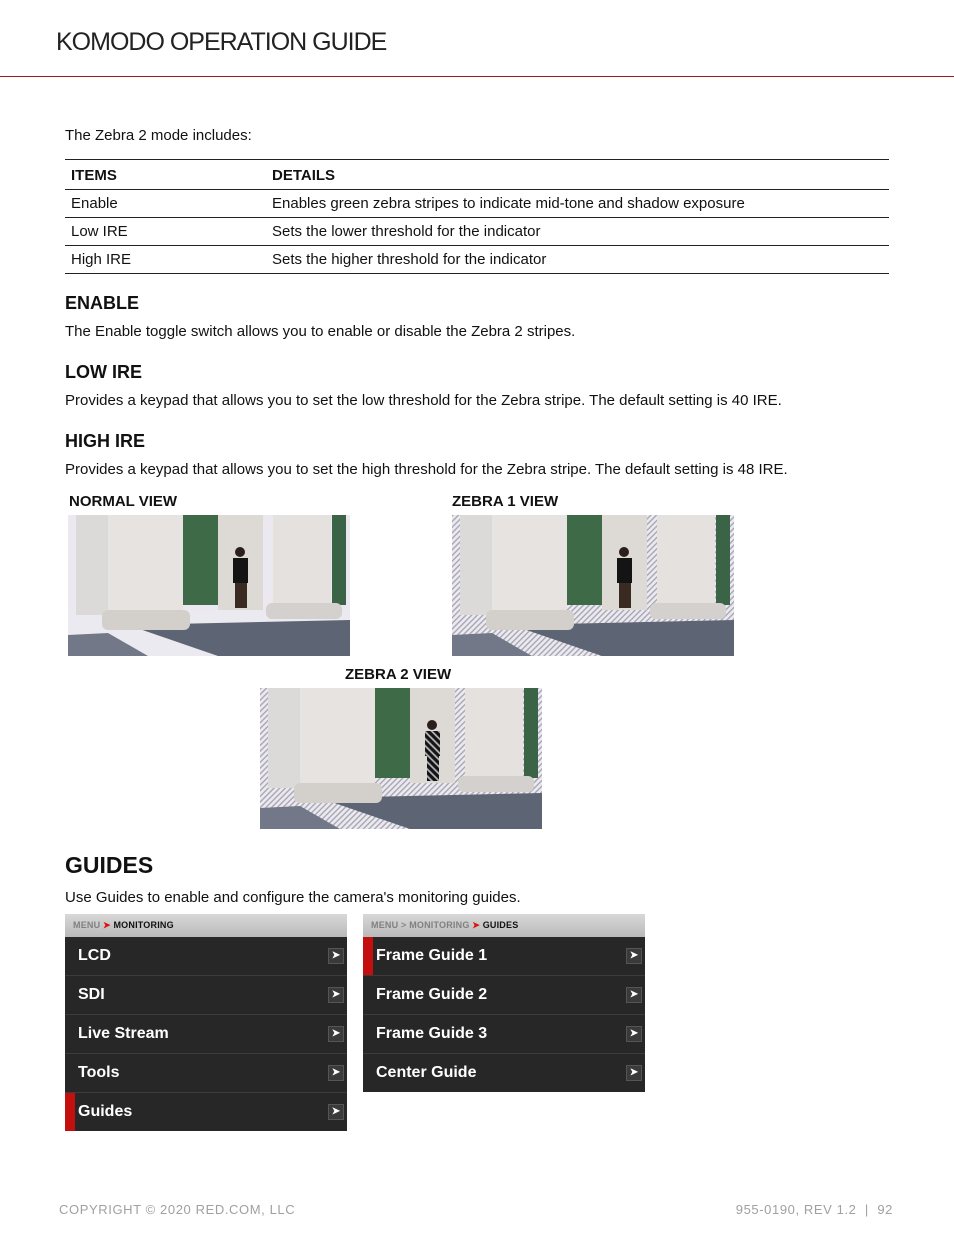 The width and height of the screenshot is (954, 1235). I want to click on table-header-row: ITEMS DETAILS, so click(477, 174).